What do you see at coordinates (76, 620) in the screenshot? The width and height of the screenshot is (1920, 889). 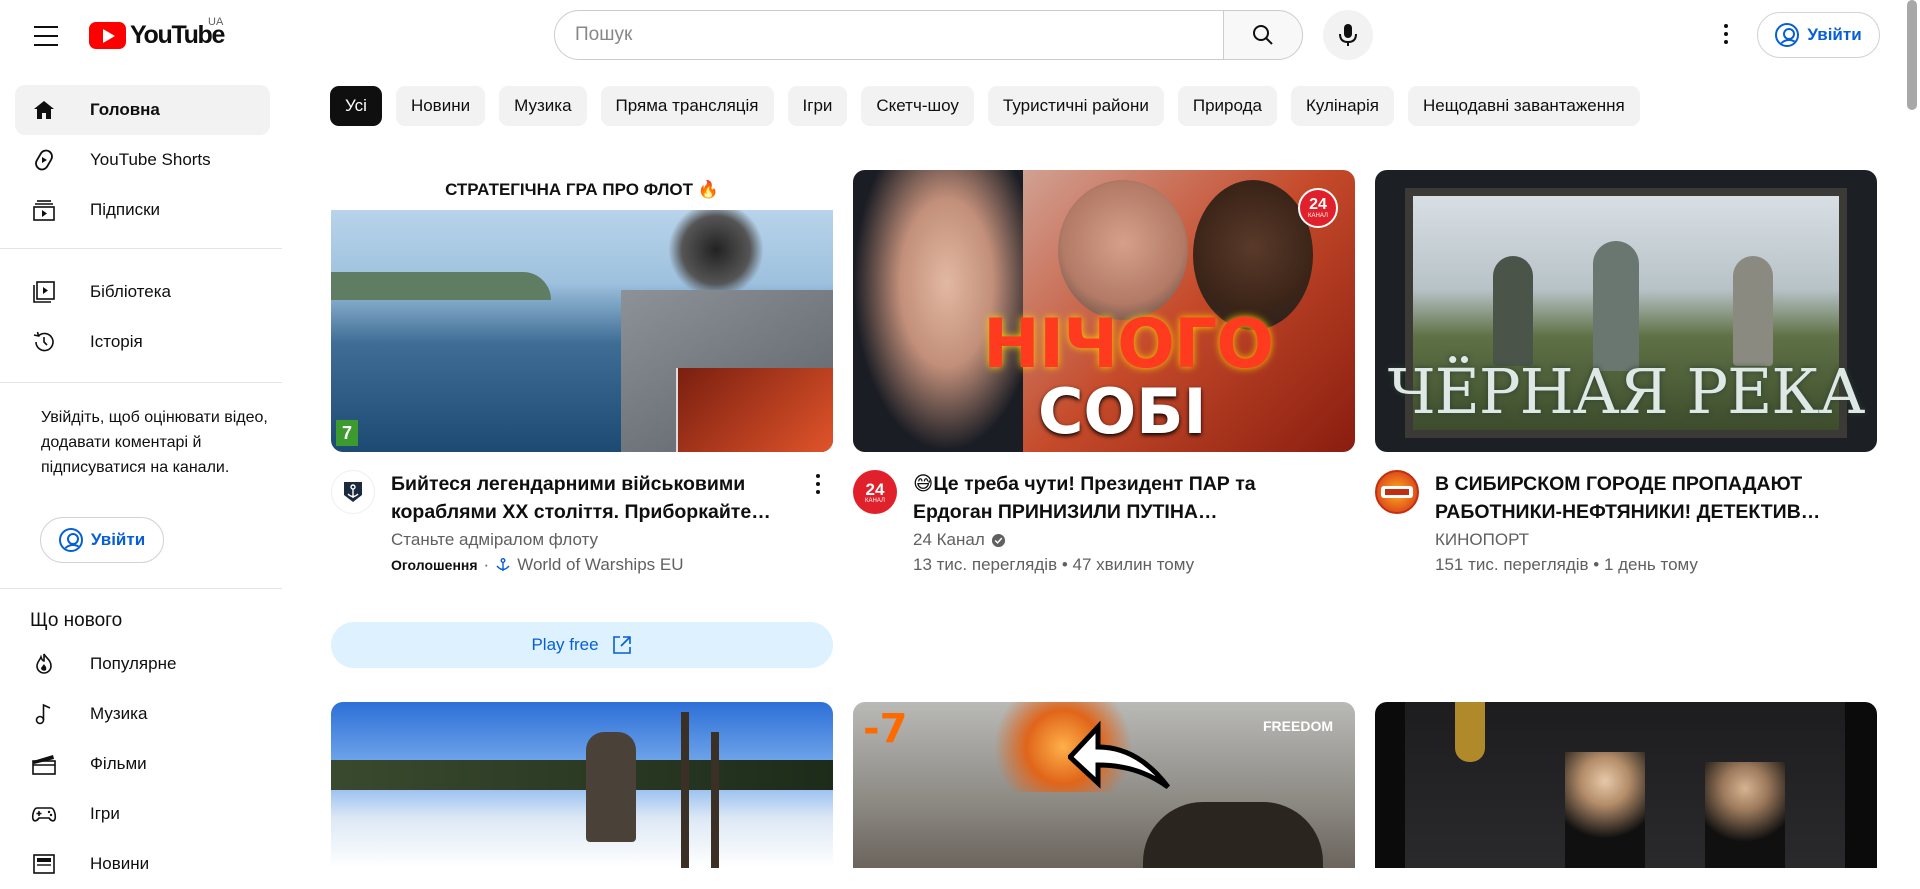 I see `explore-section-title: Що нового` at bounding box center [76, 620].